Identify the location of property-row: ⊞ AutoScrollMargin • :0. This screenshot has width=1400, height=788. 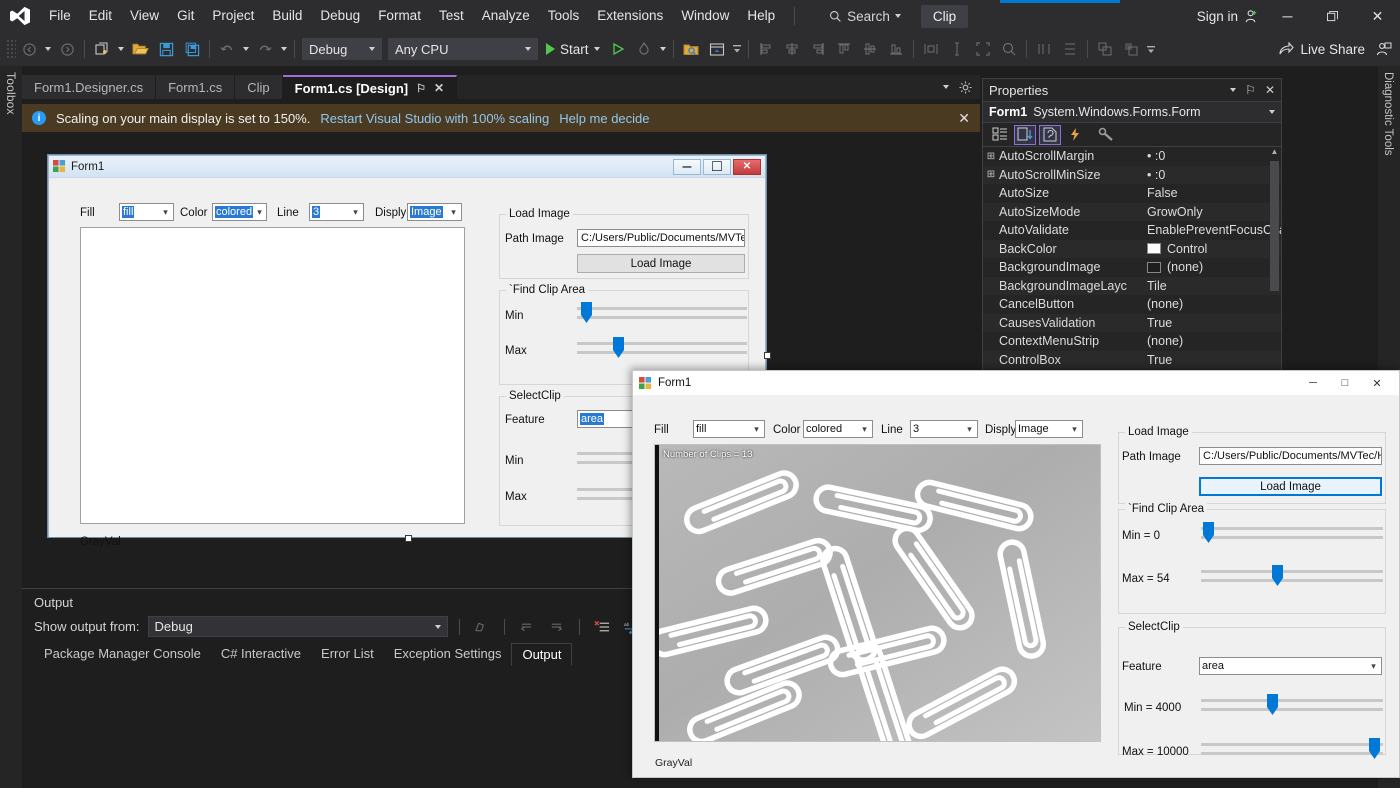
(1132, 156).